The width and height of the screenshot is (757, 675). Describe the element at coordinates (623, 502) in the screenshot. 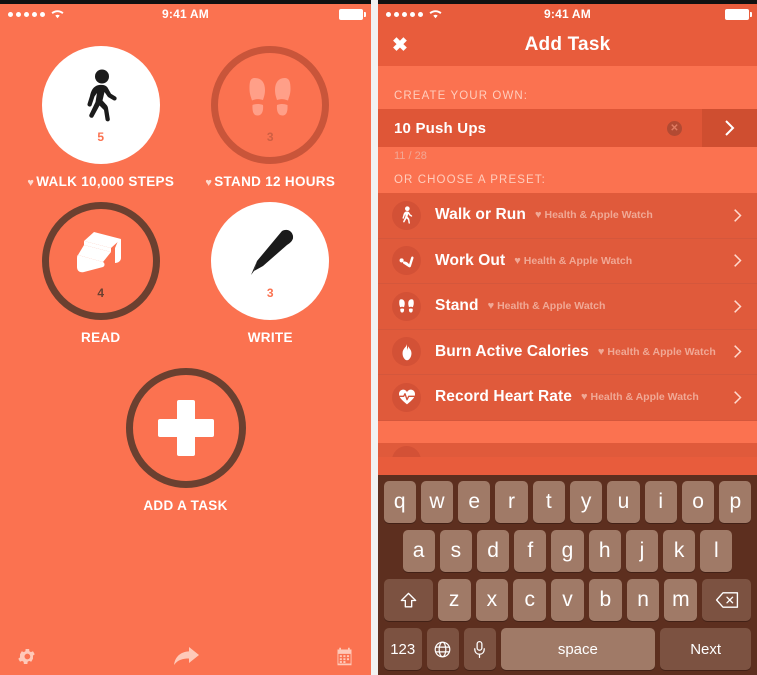

I see `key-u: u` at that location.